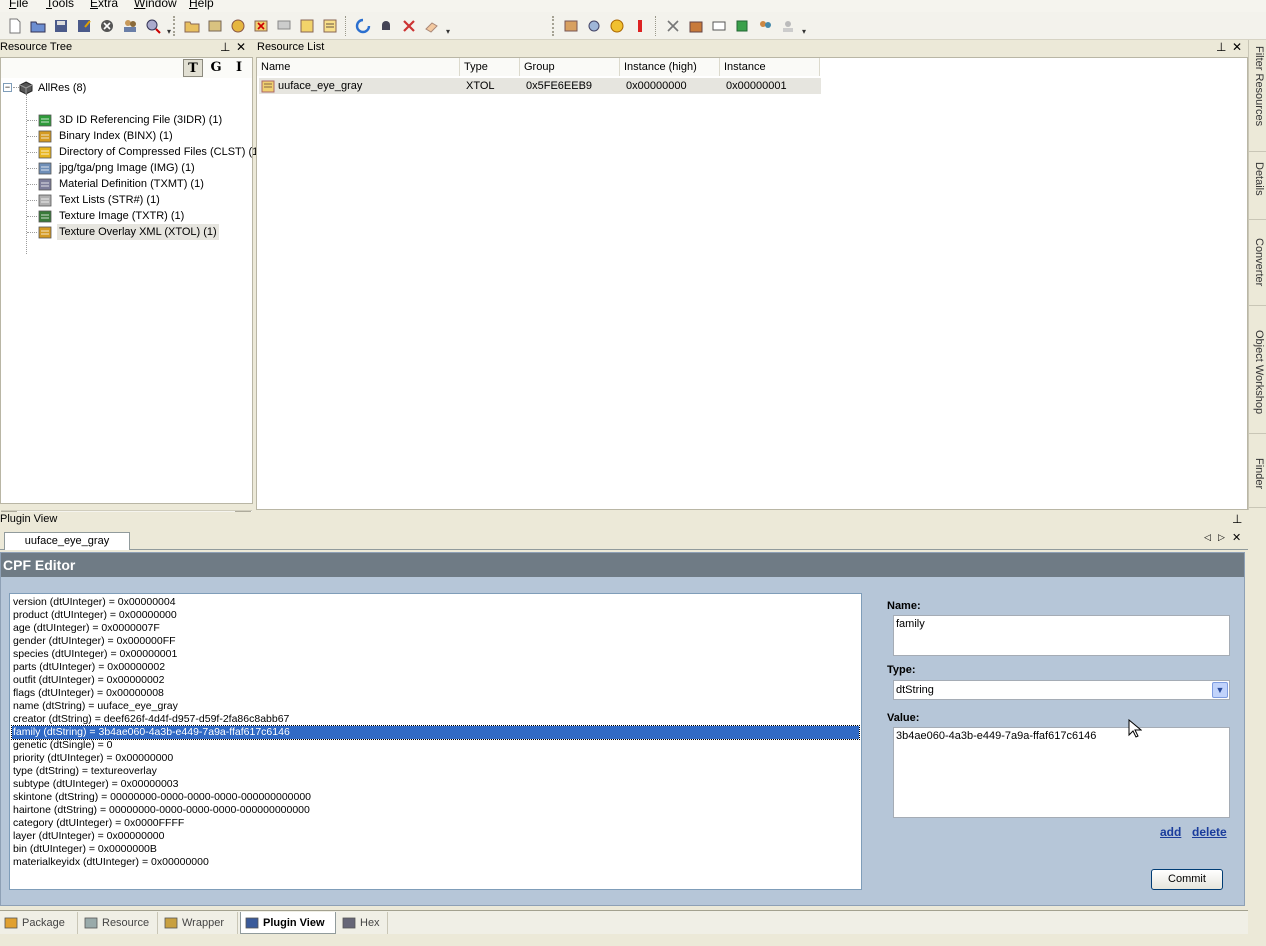 The height and width of the screenshot is (946, 1266). I want to click on column-header-instance-high: Instance (high), so click(670, 67).